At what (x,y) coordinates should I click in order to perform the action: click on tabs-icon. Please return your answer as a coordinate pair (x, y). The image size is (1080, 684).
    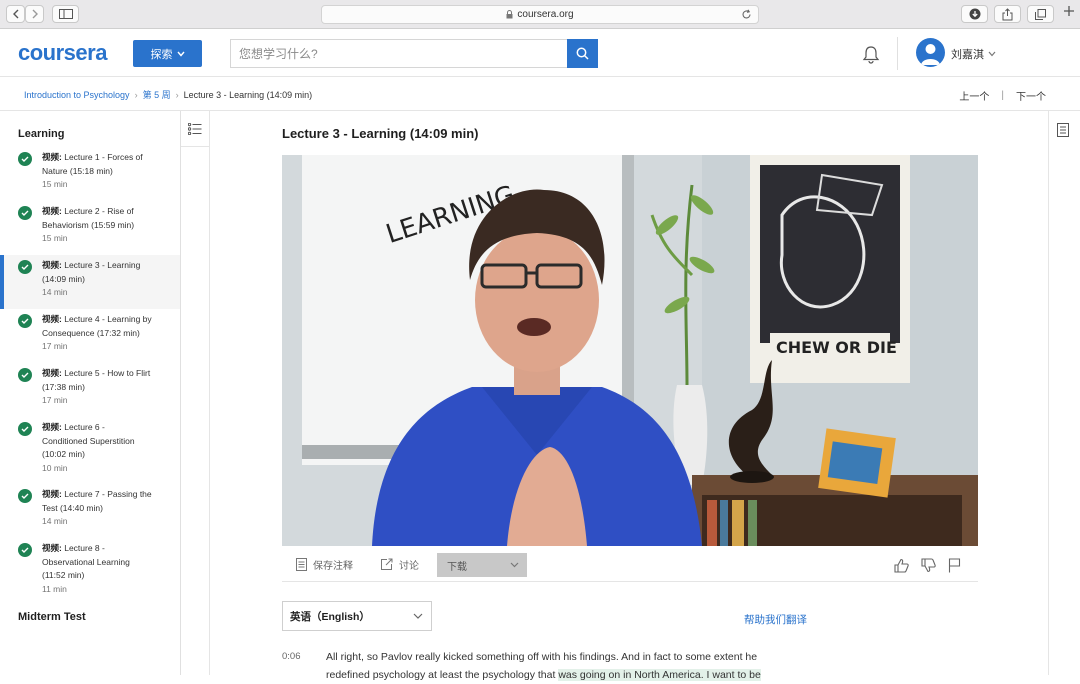
    Looking at the image, I should click on (1040, 14).